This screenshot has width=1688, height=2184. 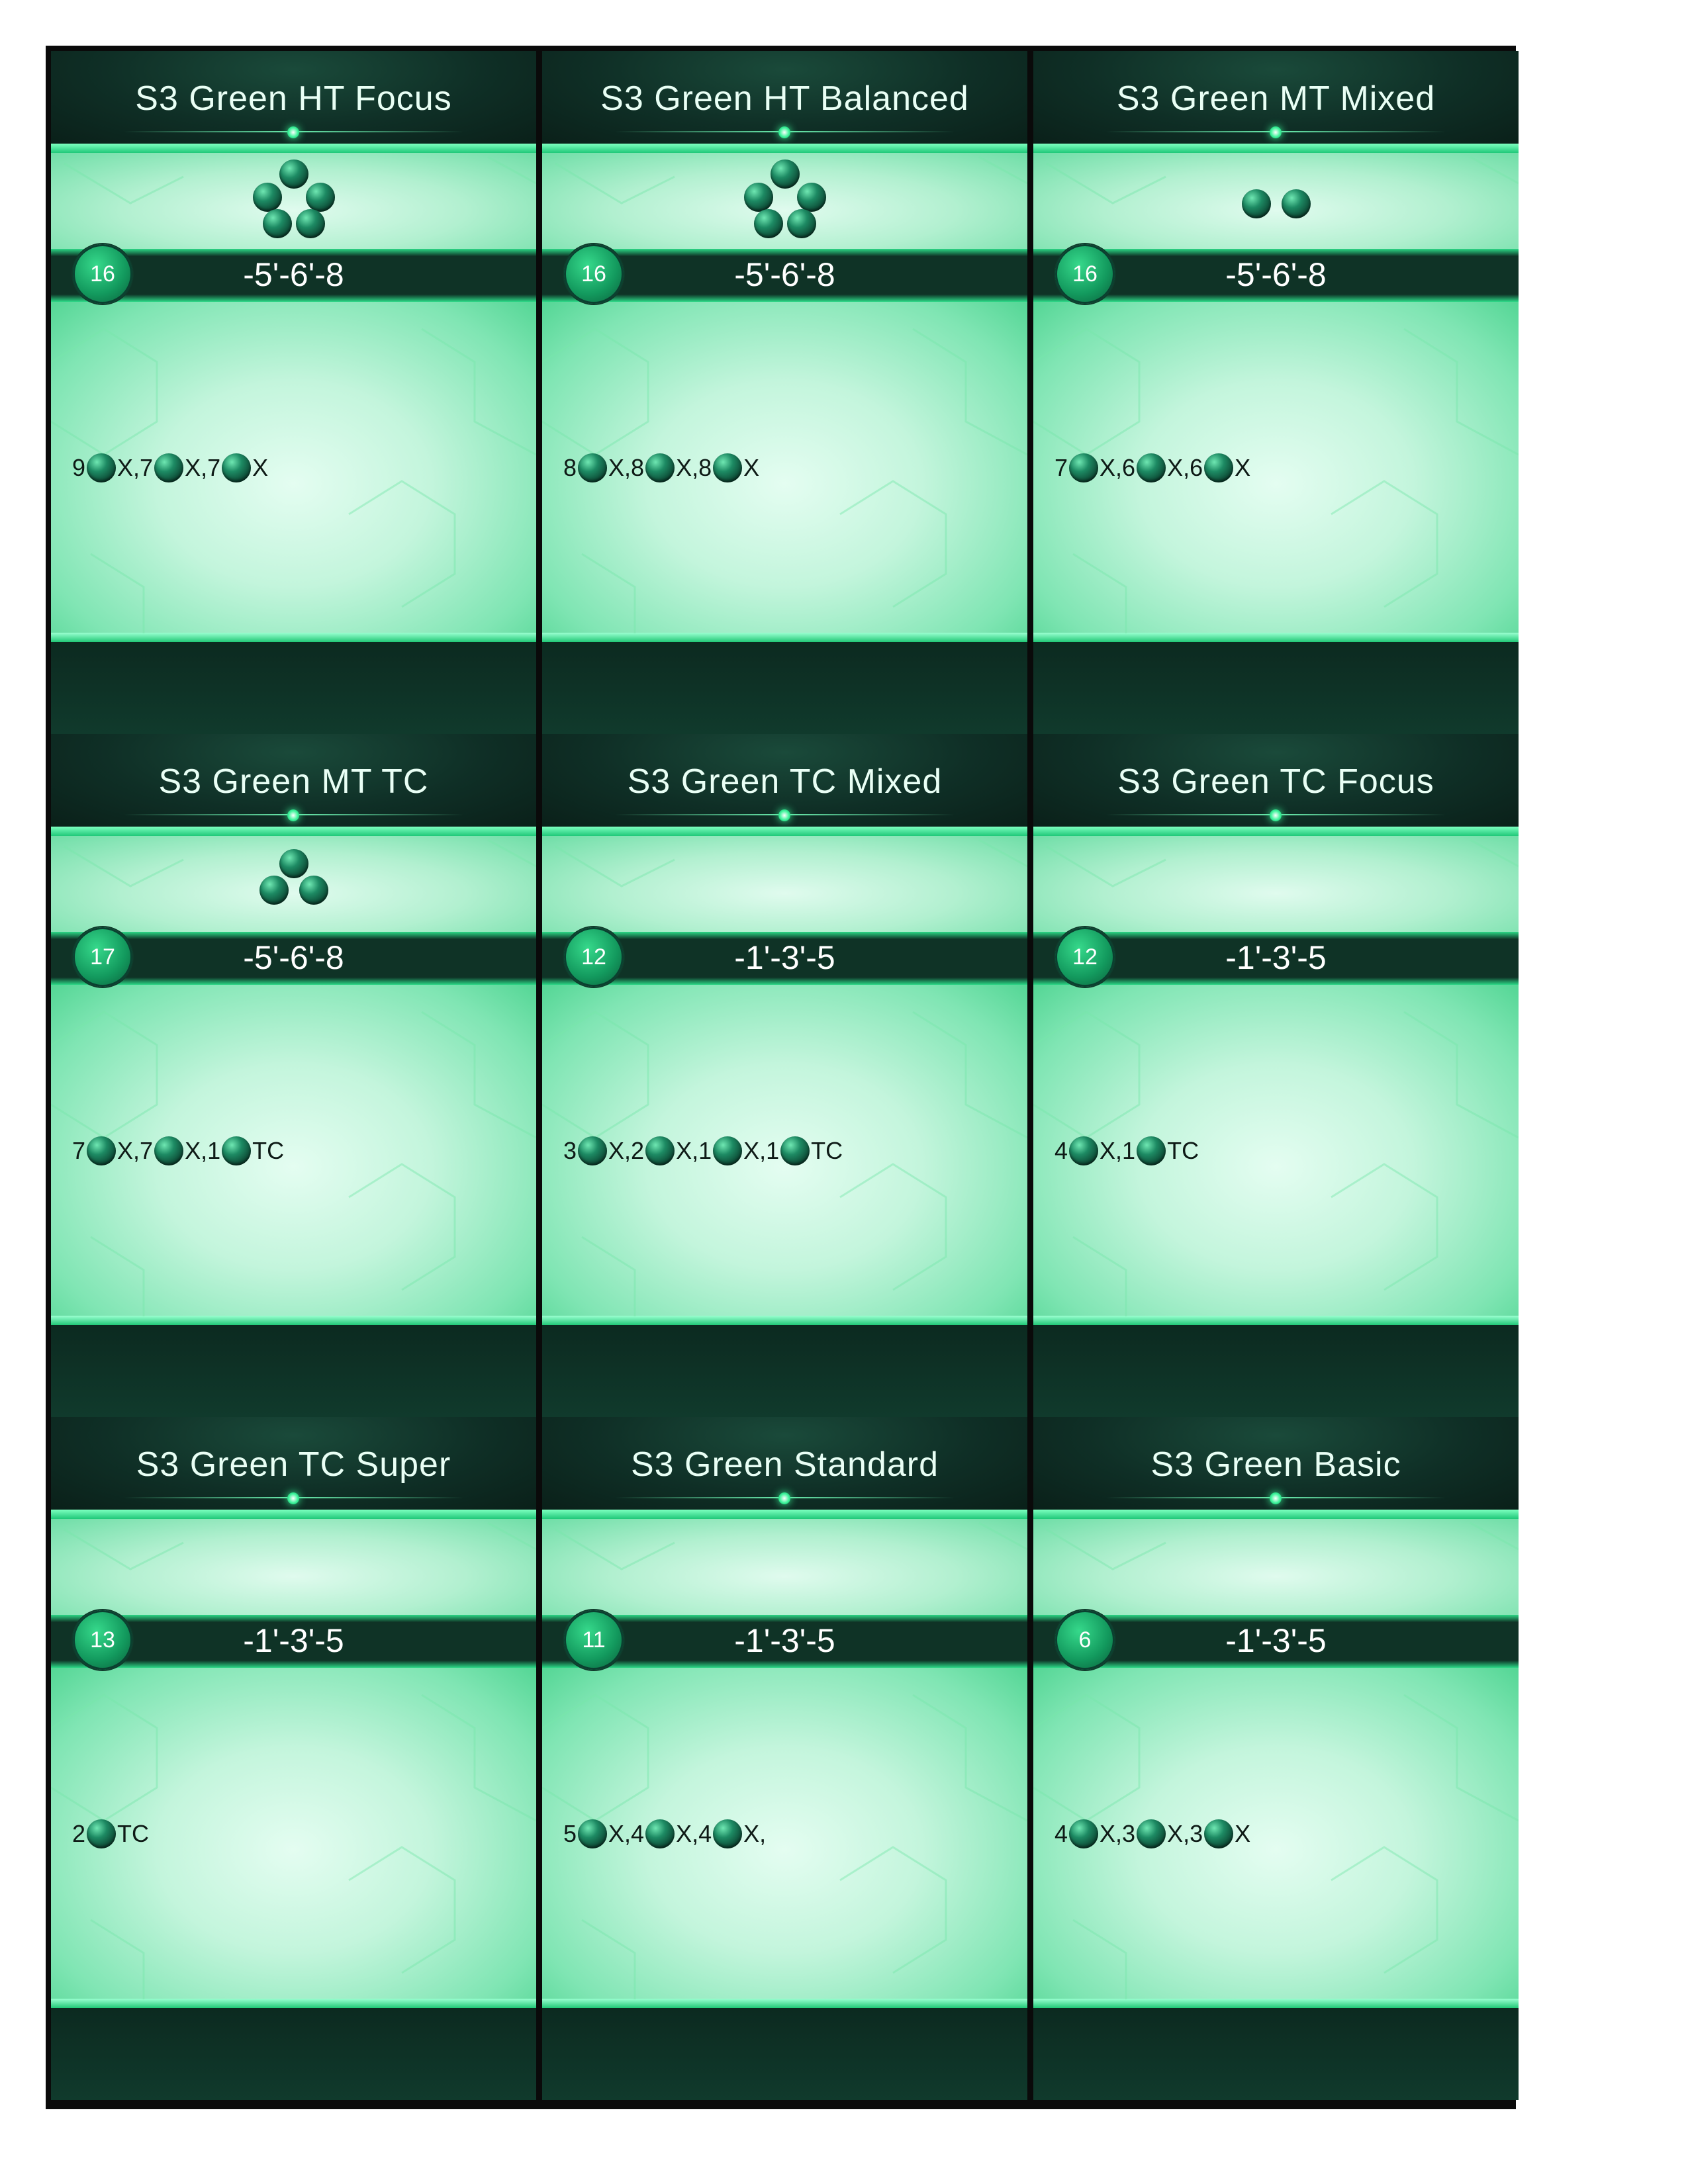 What do you see at coordinates (594, 1640) in the screenshot?
I see `level-badge: 11` at bounding box center [594, 1640].